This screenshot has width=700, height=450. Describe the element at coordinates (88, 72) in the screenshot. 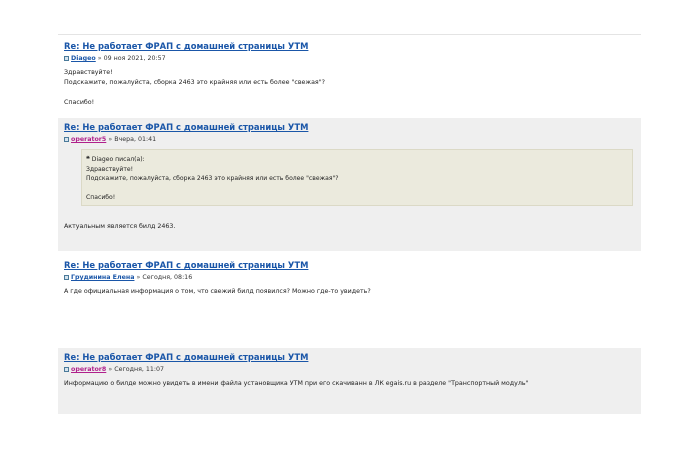

I see `post-body-line: Здравствуйте!` at that location.